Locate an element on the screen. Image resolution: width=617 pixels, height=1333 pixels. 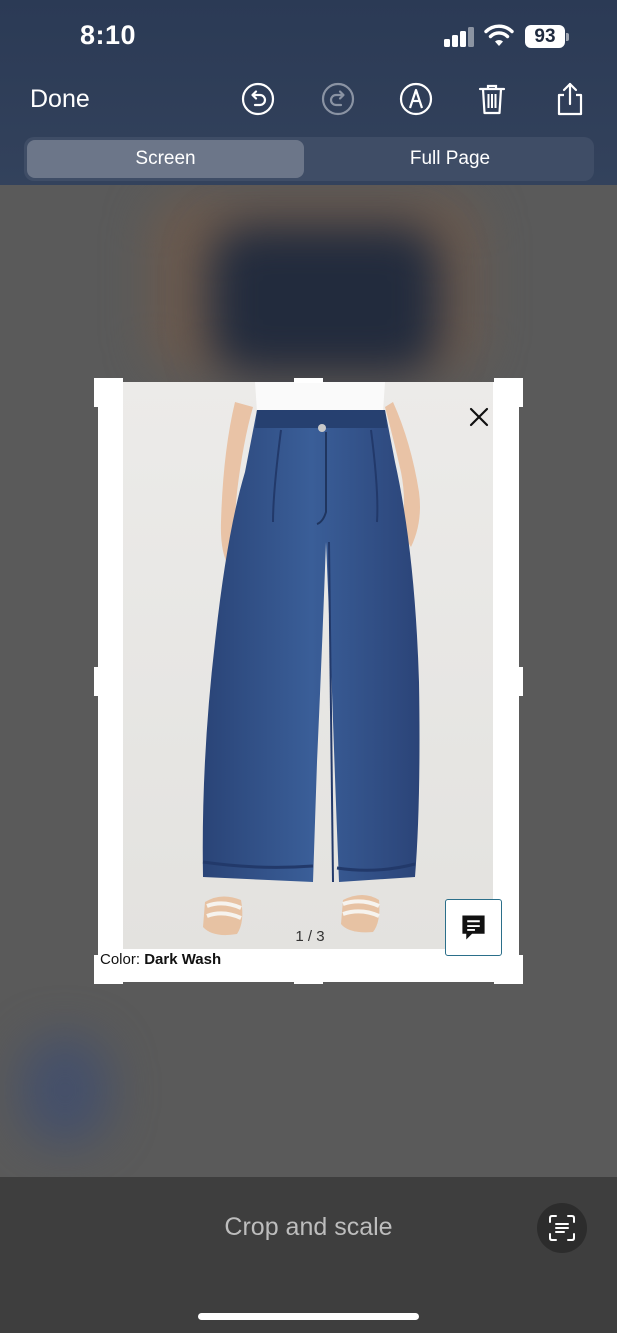
undo-icon is located at coordinates (258, 99).